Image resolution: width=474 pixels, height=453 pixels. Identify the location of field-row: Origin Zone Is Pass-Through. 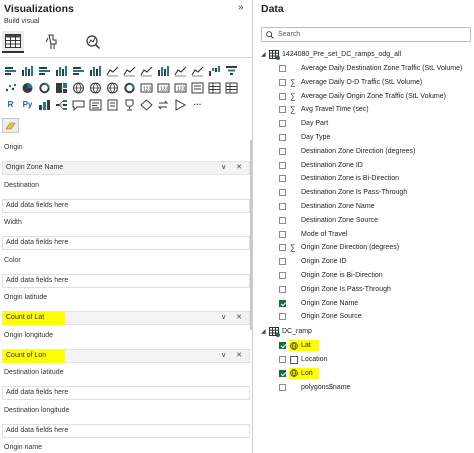
(364, 289).